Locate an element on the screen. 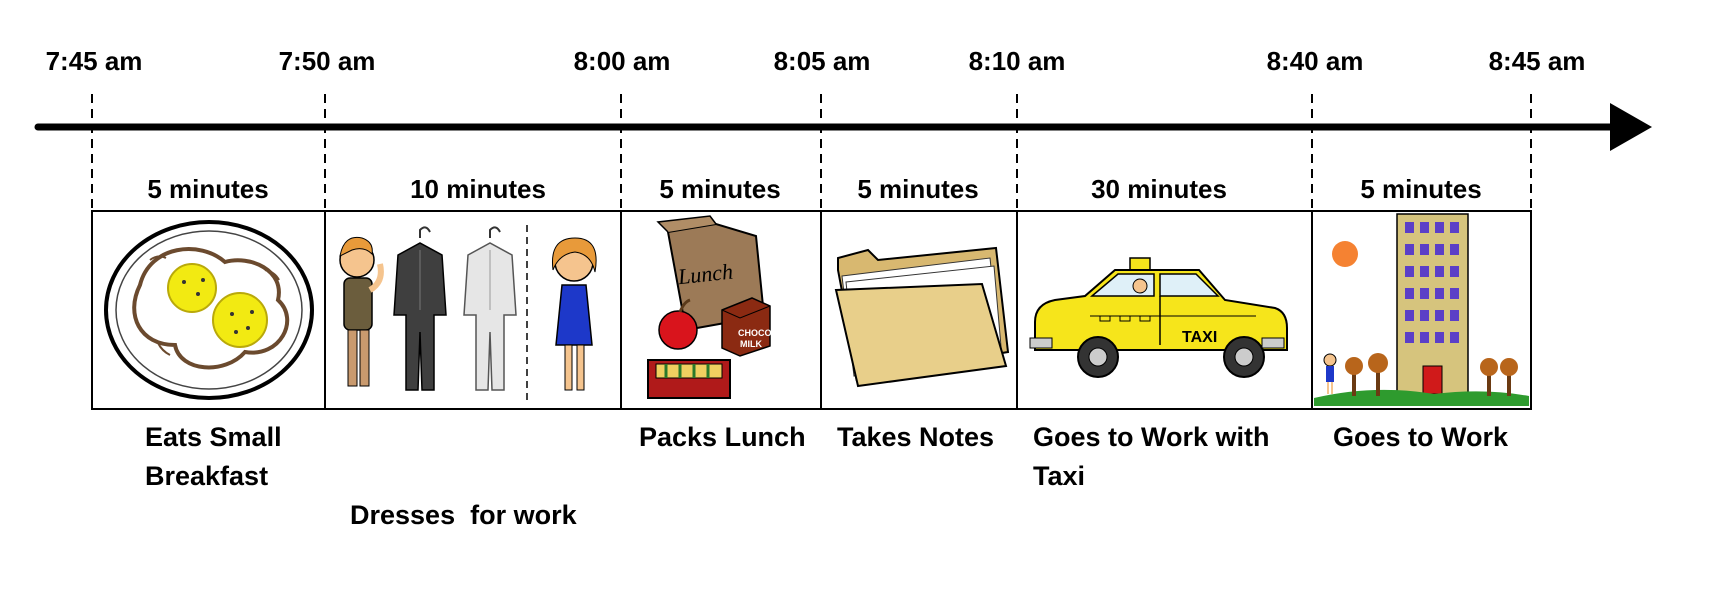  dressing-clothes-icon is located at coordinates (468, 312).